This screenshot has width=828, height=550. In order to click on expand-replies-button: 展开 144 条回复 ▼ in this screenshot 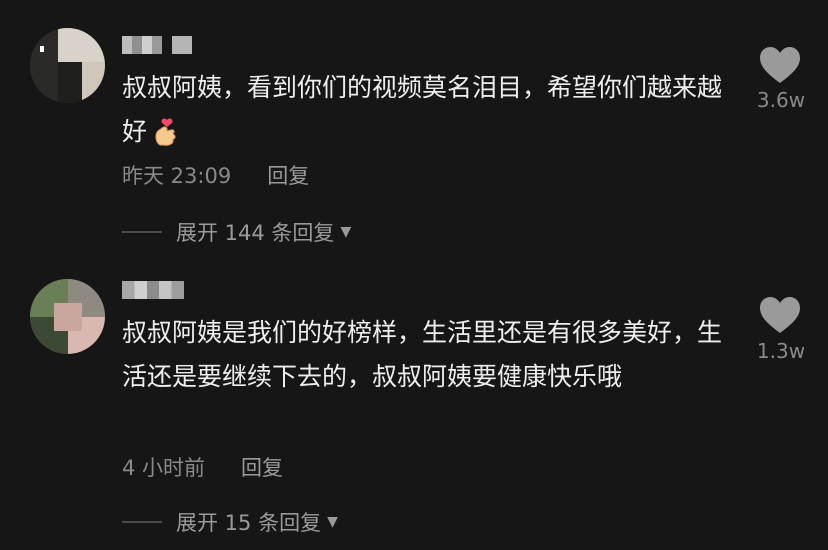, I will do `click(236, 232)`.